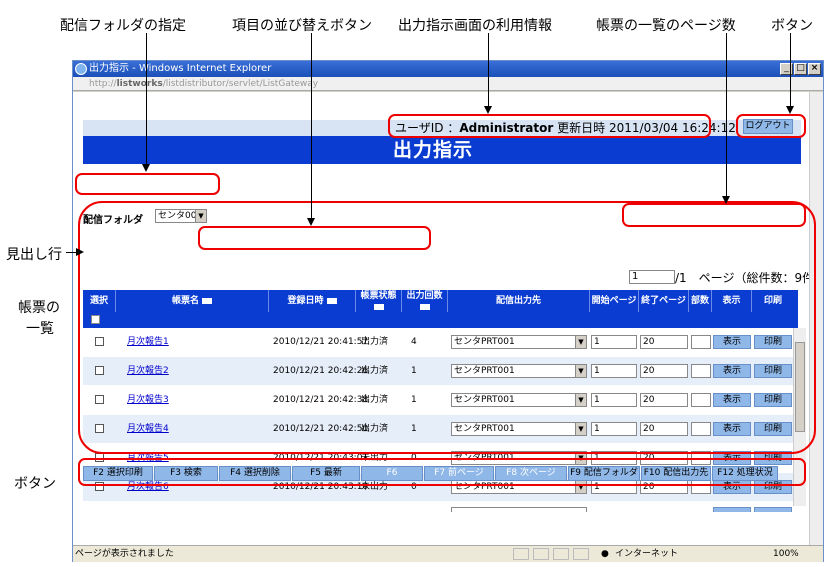 Image resolution: width=831 pixels, height=567 pixels. What do you see at coordinates (792, 26) in the screenshot?
I see `annotation-button-top: ボタン` at bounding box center [792, 26].